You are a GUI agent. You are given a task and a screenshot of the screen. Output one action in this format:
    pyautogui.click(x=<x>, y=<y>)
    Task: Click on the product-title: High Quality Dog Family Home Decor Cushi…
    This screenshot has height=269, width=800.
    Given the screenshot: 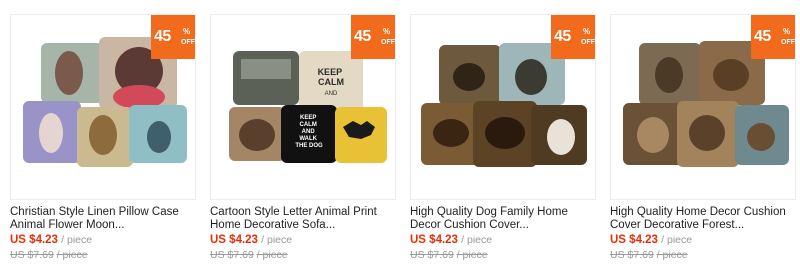 What is the action you would take?
    pyautogui.click(x=505, y=219)
    